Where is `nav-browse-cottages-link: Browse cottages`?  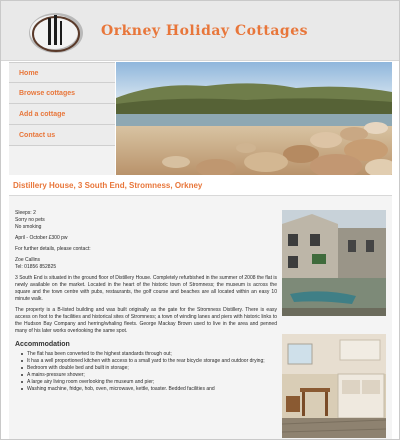
nav-browse-cottages-link: Browse cottages is located at coordinates (62, 93).